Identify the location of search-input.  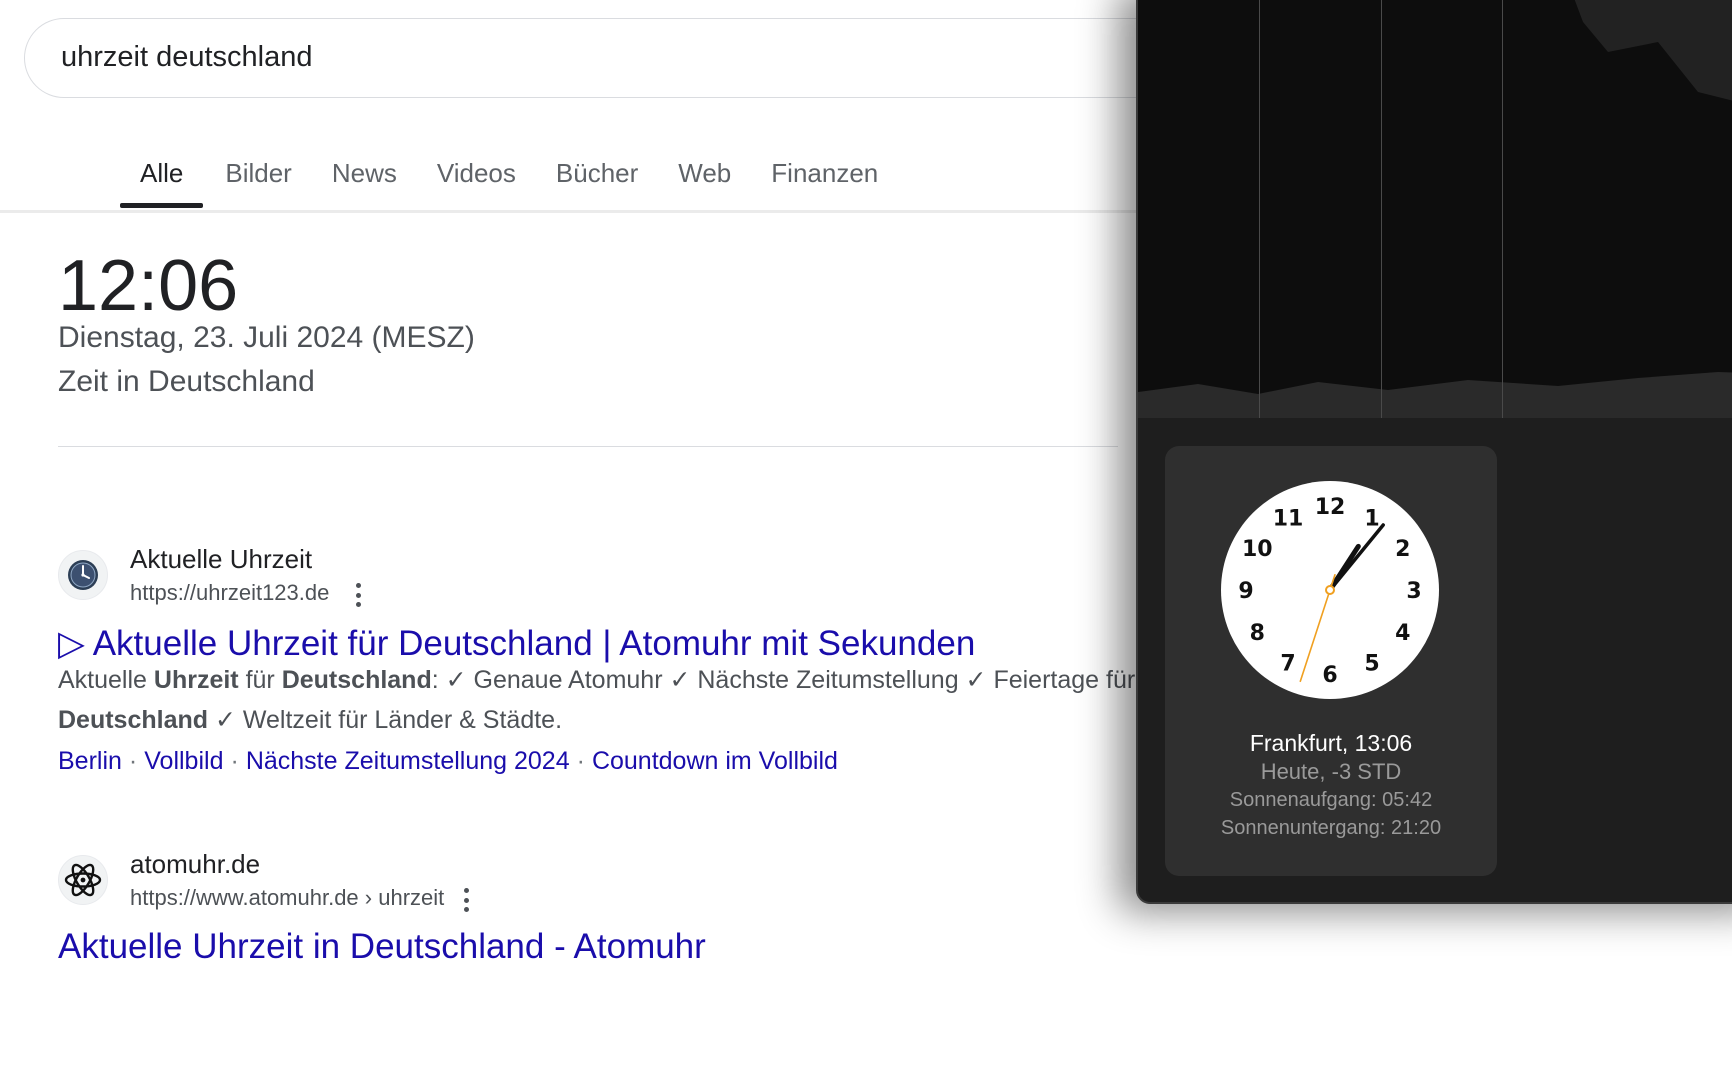
(561, 57).